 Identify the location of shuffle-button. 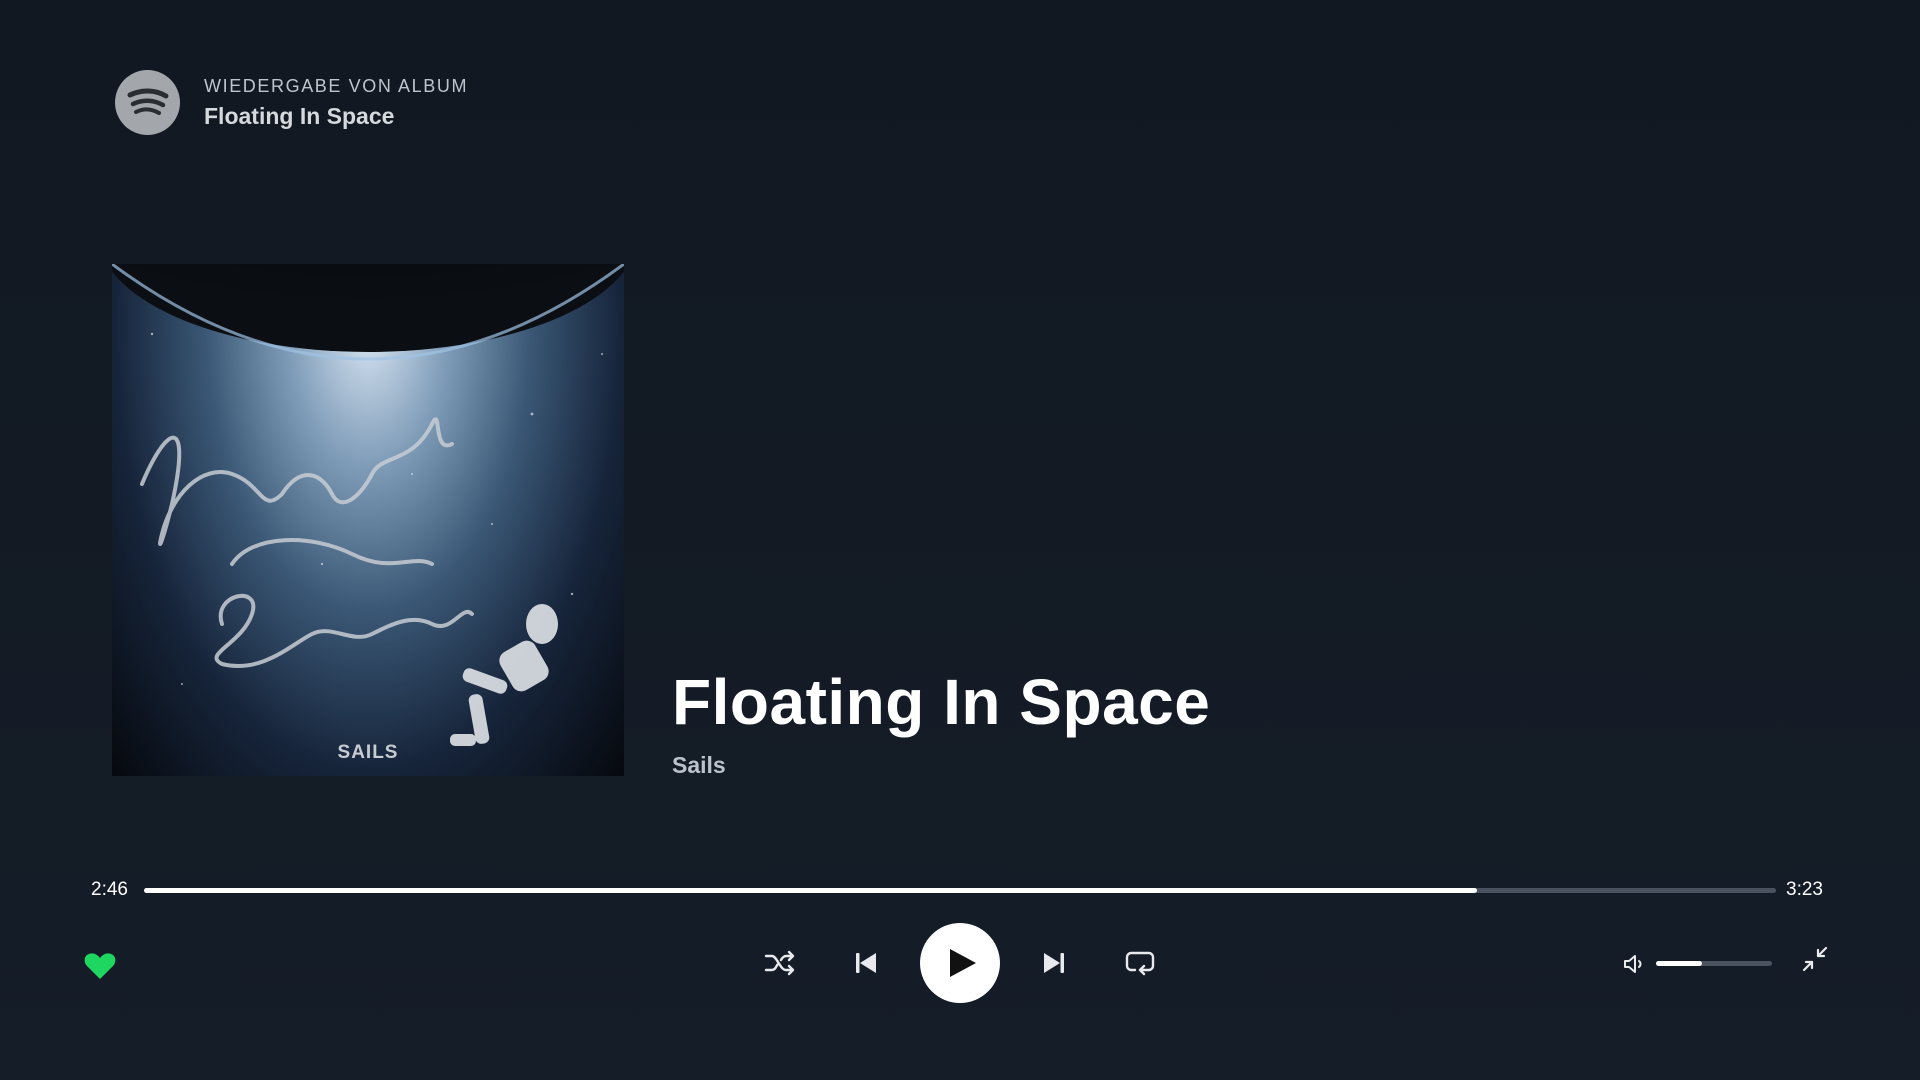
(780, 963).